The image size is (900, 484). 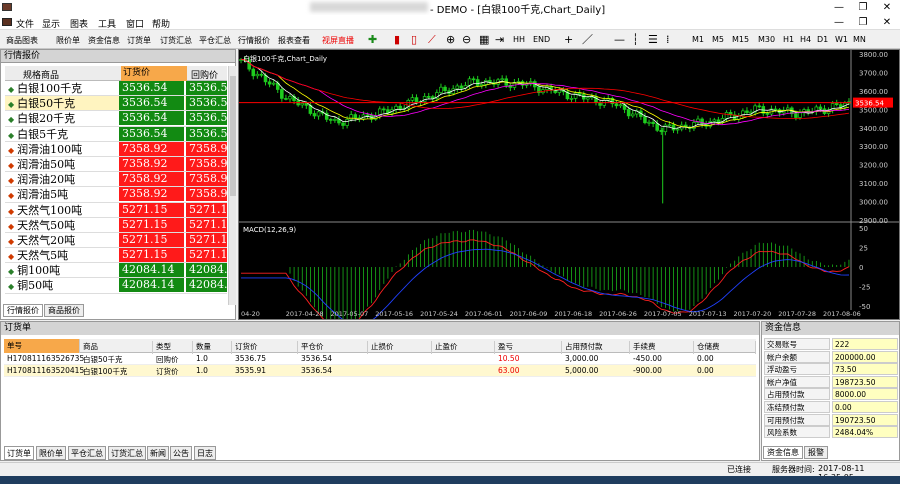 What do you see at coordinates (116, 164) in the screenshot?
I see `market-row: ◆润滑油50吨7358.927358.92` at bounding box center [116, 164].